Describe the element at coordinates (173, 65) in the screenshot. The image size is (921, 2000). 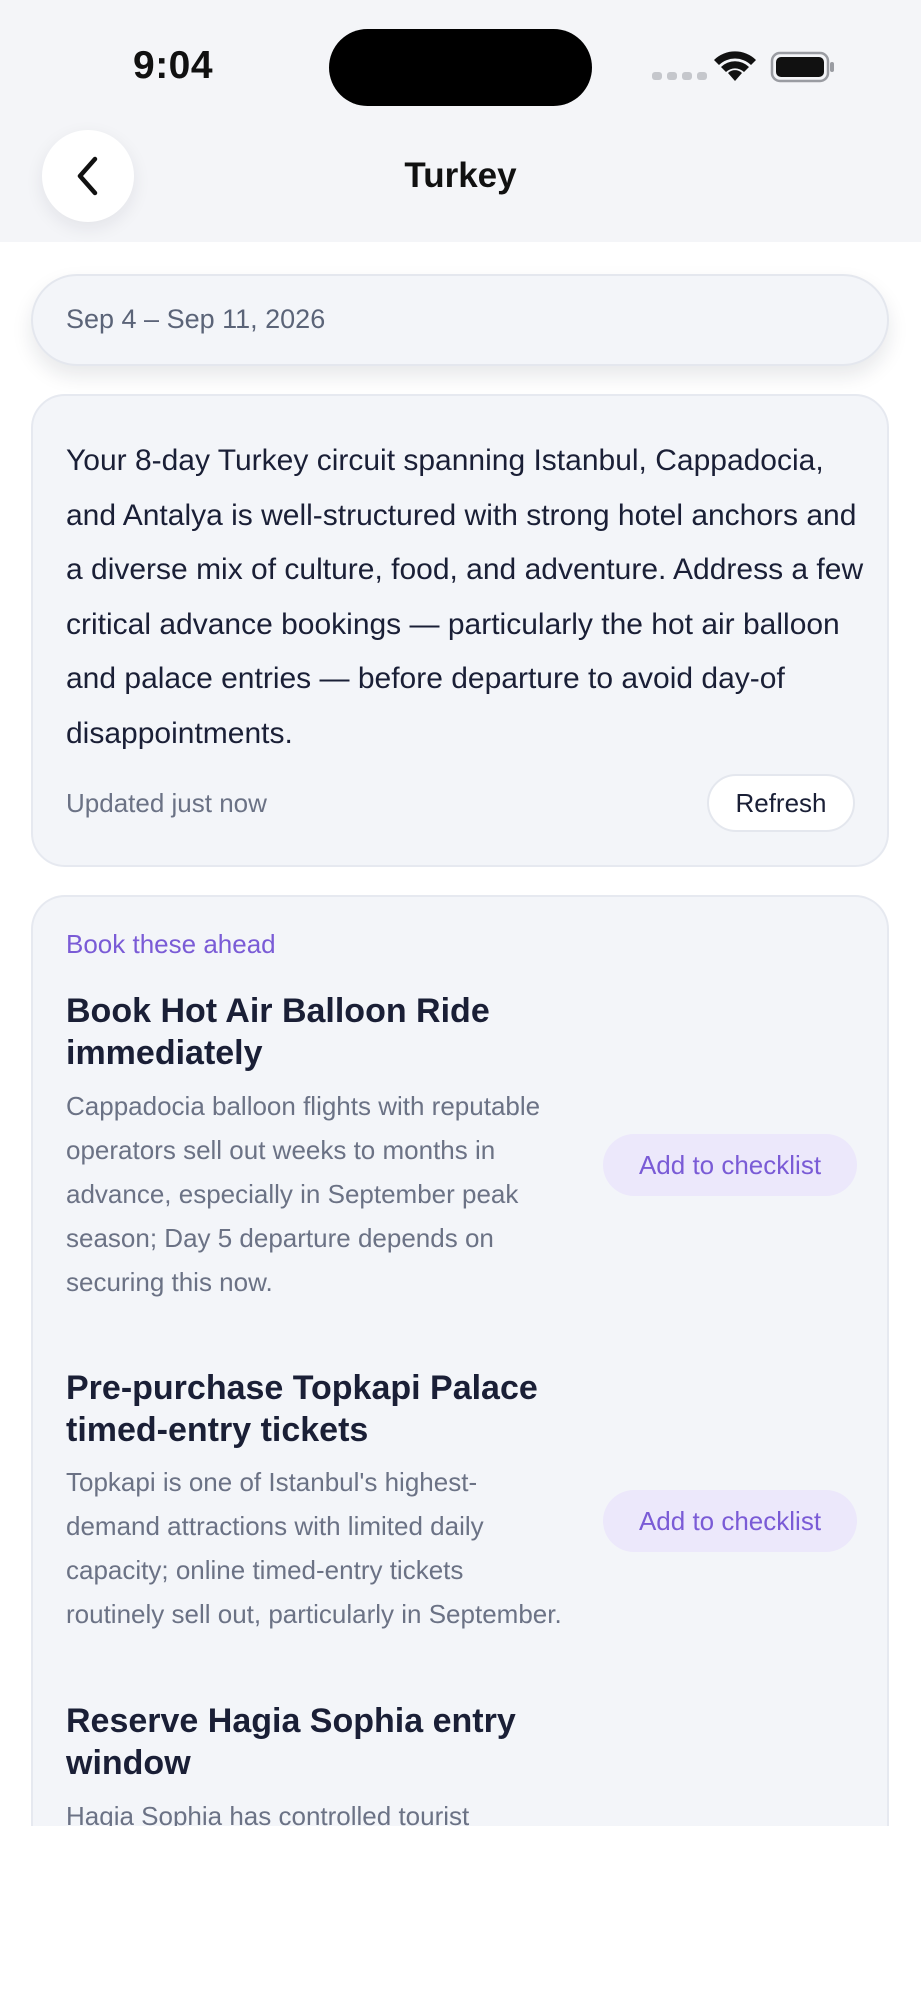
I see `status-time: 9:04` at that location.